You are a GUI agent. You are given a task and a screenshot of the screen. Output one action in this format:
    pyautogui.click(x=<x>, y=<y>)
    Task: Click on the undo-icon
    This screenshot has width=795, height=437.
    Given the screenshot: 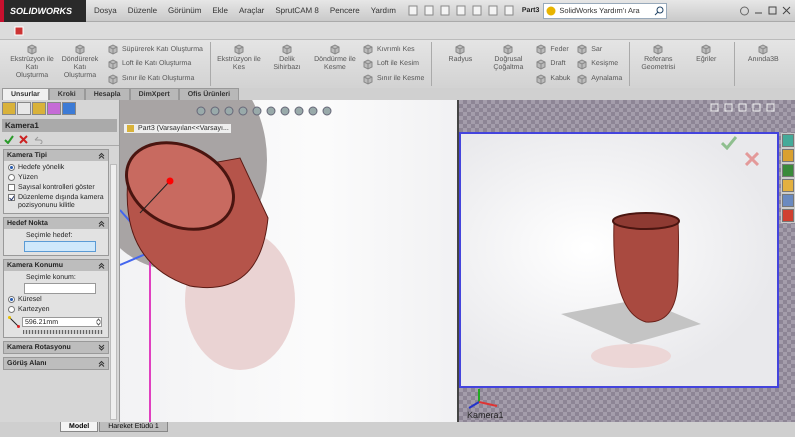 What is the action you would take?
    pyautogui.click(x=38, y=139)
    